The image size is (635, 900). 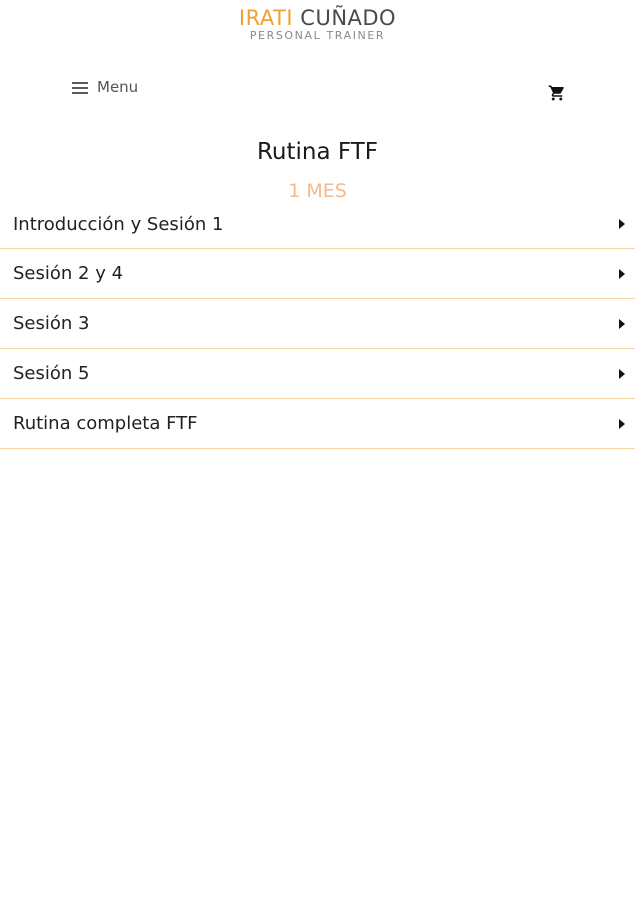 I want to click on accordion-item-session-3: Sesión 3, so click(x=317, y=324).